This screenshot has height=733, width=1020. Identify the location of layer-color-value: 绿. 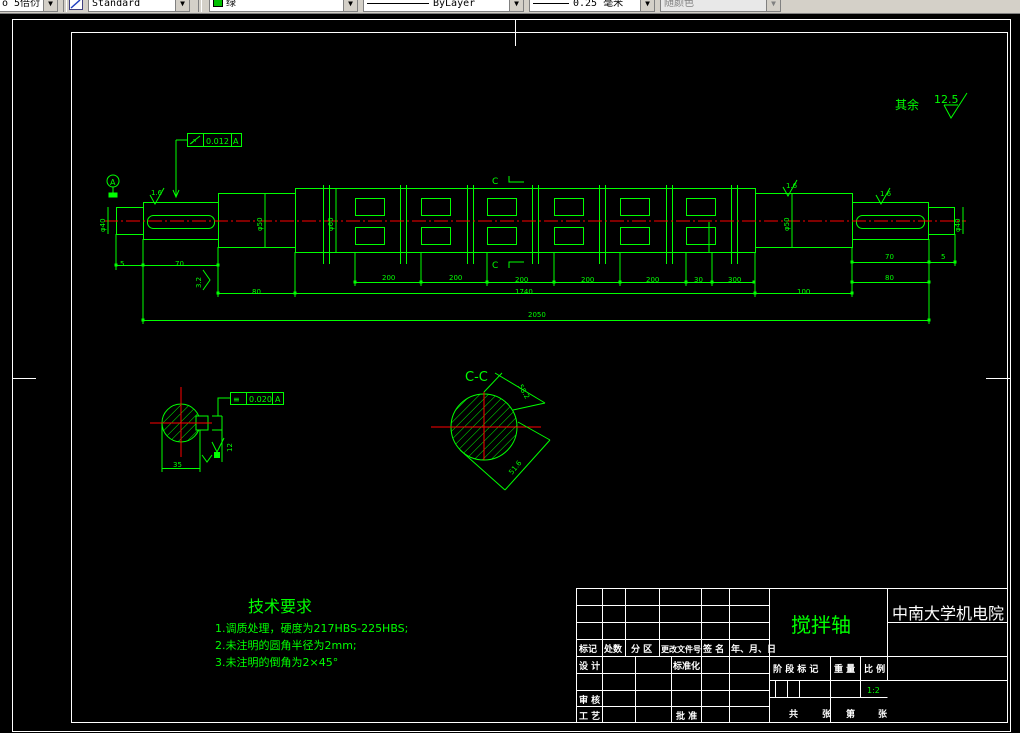
(231, 4).